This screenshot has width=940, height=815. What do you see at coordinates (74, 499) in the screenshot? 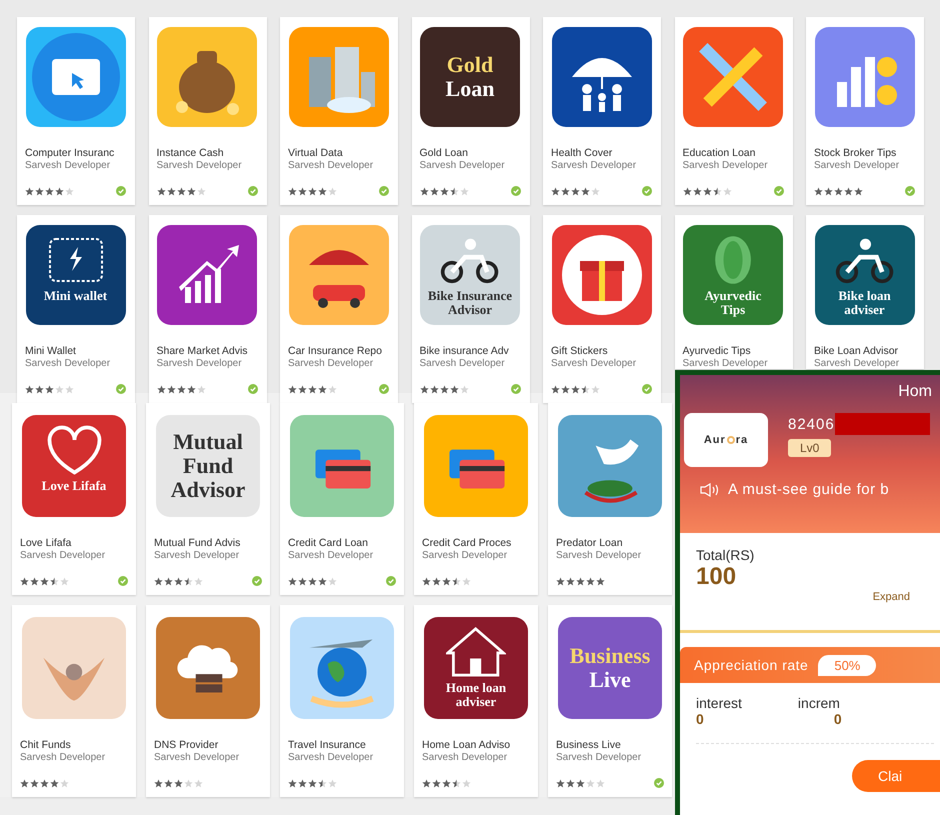
I see `app-card: Love Lifafa Love Lifafa Sarvesh Developer` at bounding box center [74, 499].